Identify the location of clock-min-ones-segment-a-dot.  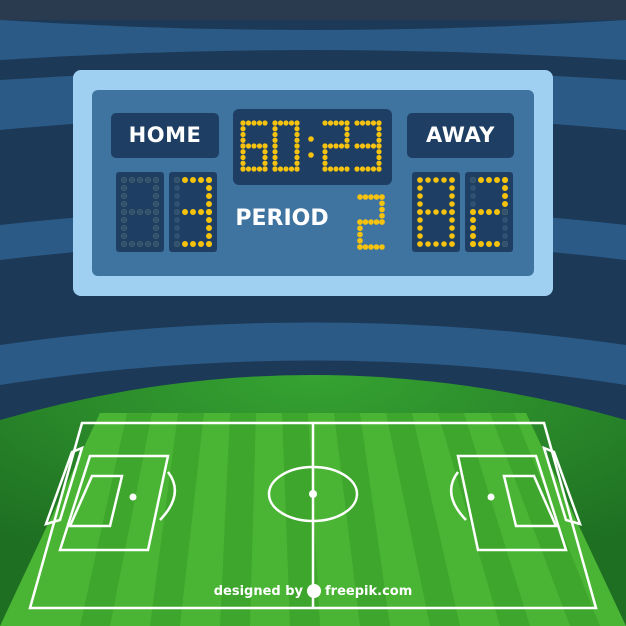
(291, 123).